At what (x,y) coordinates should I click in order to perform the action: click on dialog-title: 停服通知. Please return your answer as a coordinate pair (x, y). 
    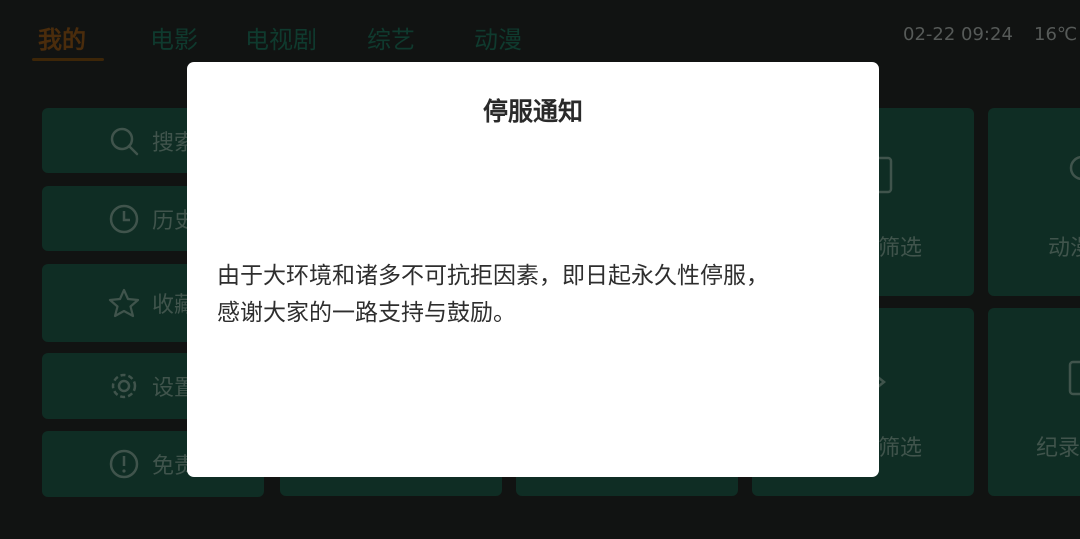
    Looking at the image, I should click on (532, 111).